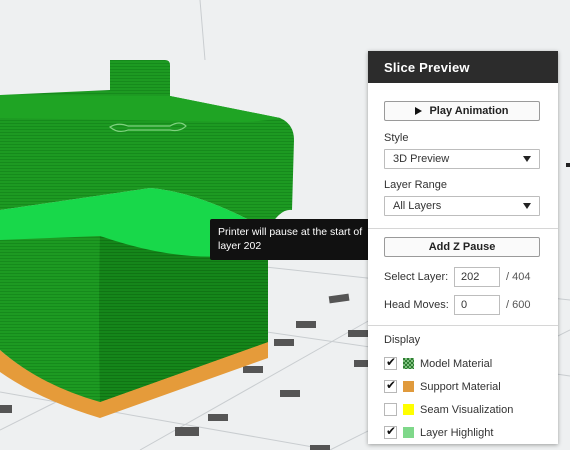 The image size is (570, 450). What do you see at coordinates (396, 138) in the screenshot?
I see `style-label: Style` at bounding box center [396, 138].